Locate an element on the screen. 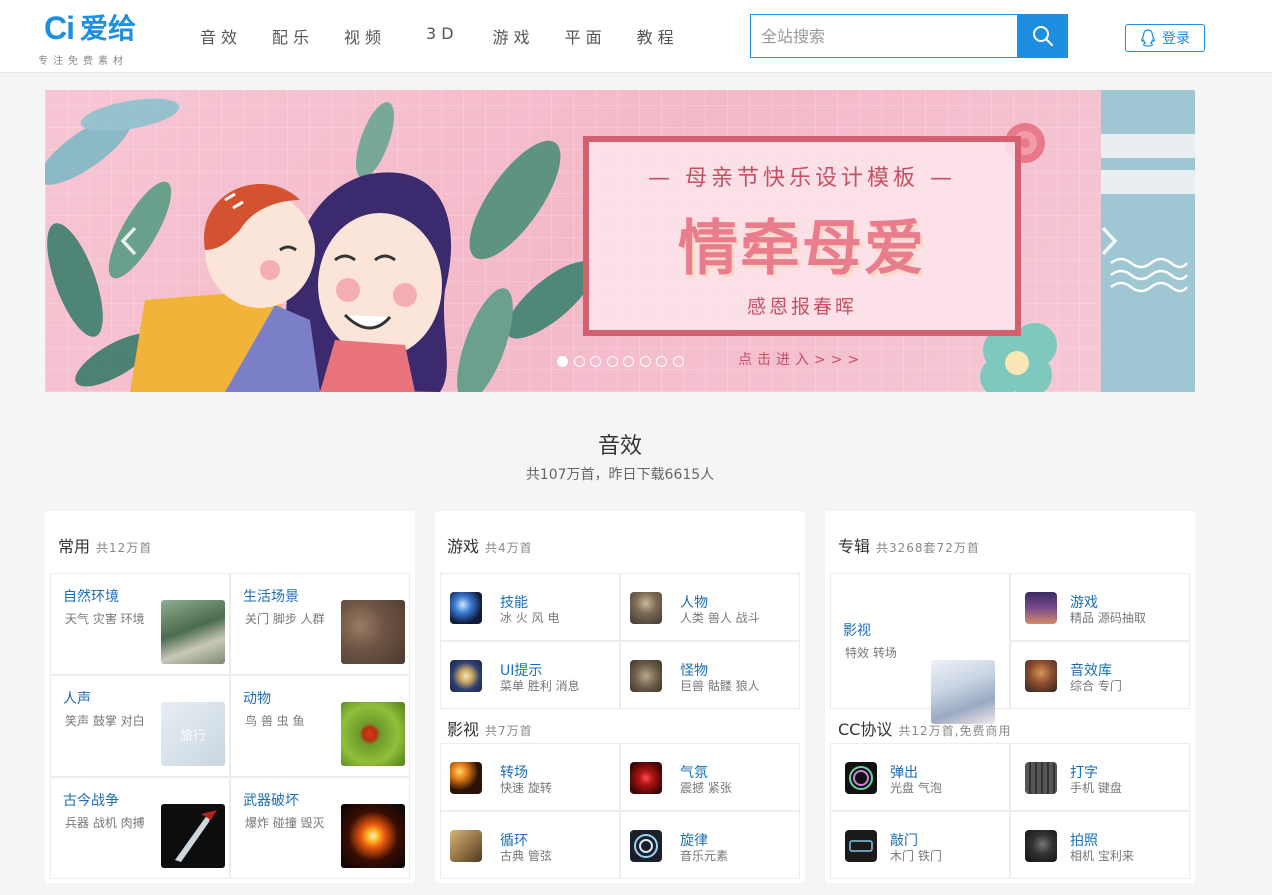 Image resolution: width=1272 pixels, height=895 pixels. next-slide-arrow is located at coordinates (1109, 241).